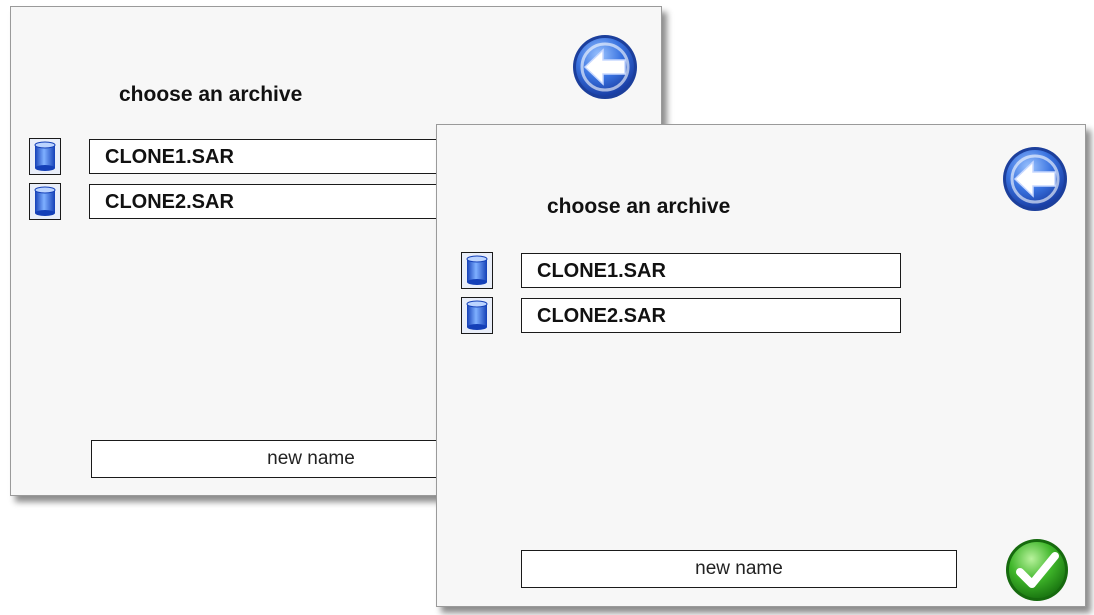 The width and height of the screenshot is (1094, 615). What do you see at coordinates (739, 569) in the screenshot?
I see `new-name-button: new name` at bounding box center [739, 569].